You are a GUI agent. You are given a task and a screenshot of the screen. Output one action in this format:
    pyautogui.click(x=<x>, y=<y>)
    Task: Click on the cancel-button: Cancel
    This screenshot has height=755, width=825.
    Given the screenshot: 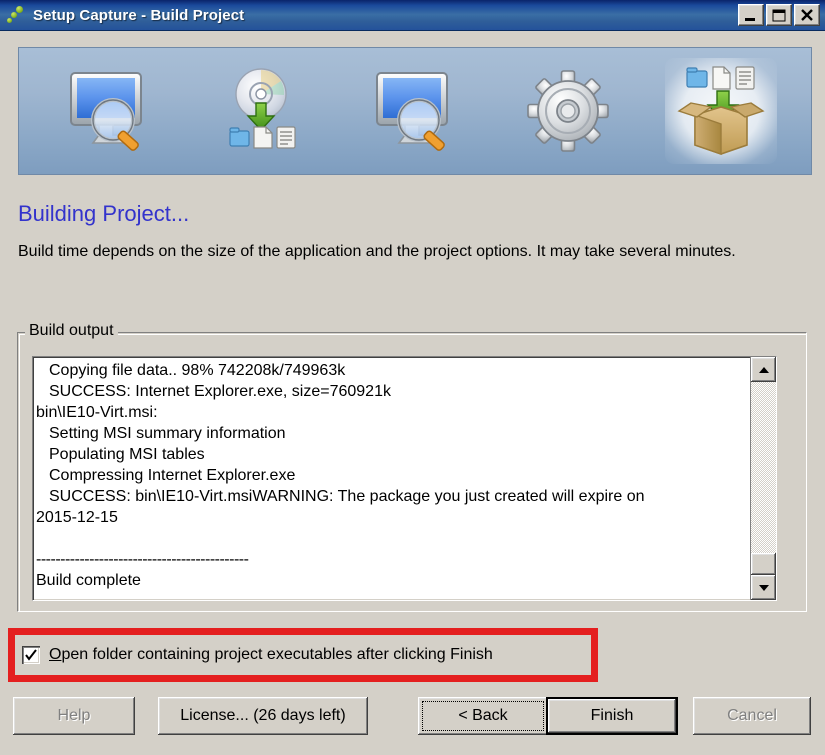 What is the action you would take?
    pyautogui.click(x=752, y=716)
    